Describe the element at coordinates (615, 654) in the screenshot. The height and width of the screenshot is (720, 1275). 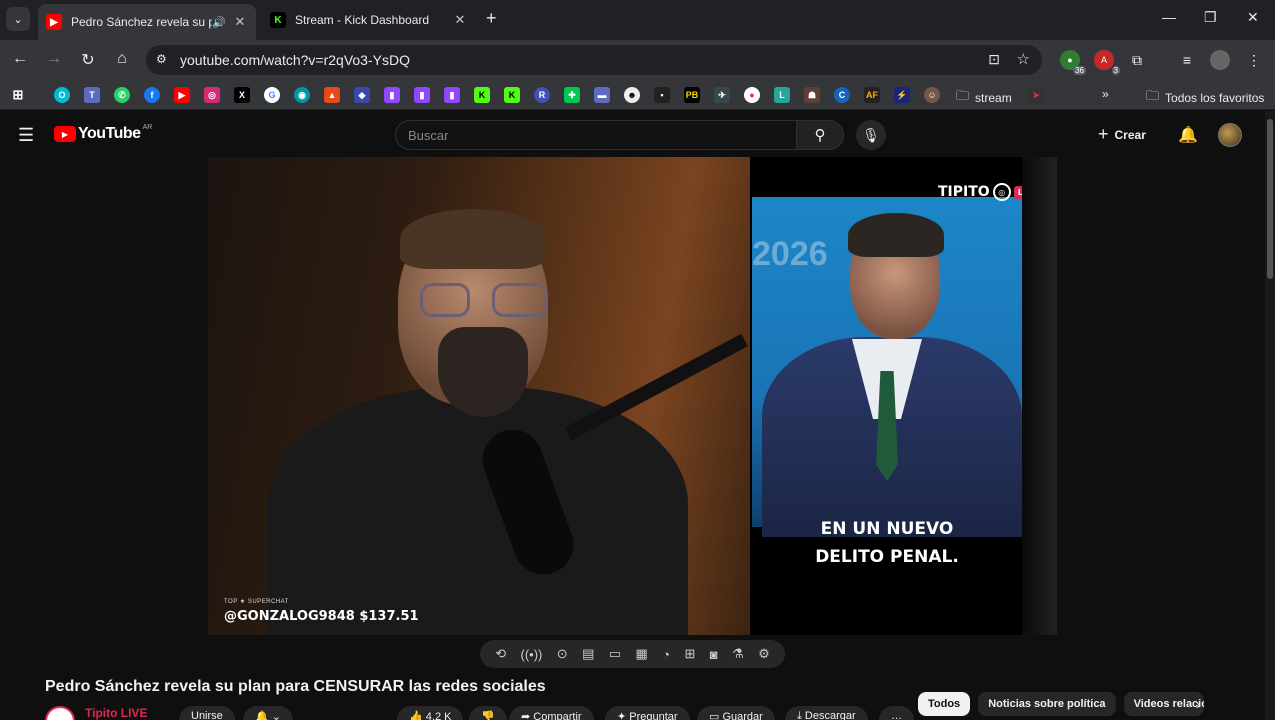
I see `picture-in-picture-icon: ▭` at that location.